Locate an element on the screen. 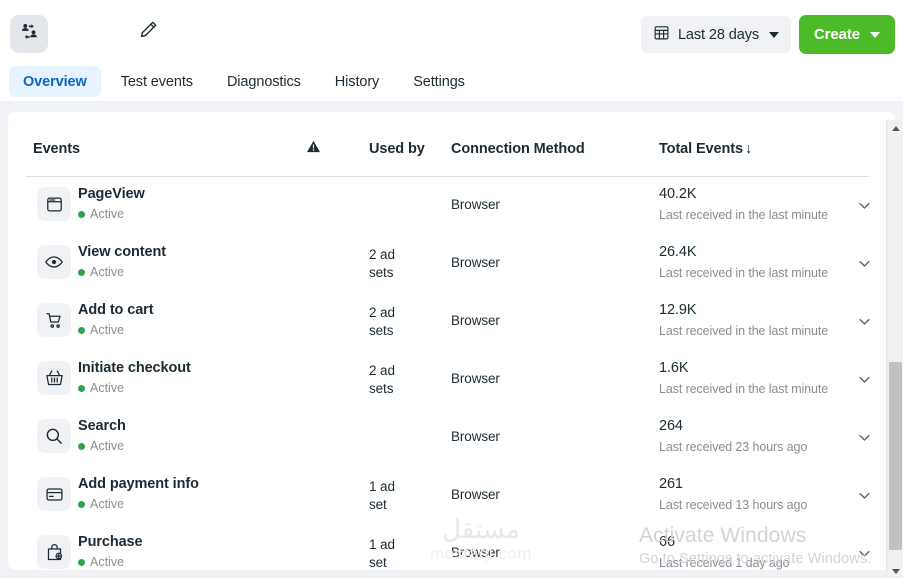 The image size is (903, 584). column-header-connection-method: Connection Method is located at coordinates (518, 149).